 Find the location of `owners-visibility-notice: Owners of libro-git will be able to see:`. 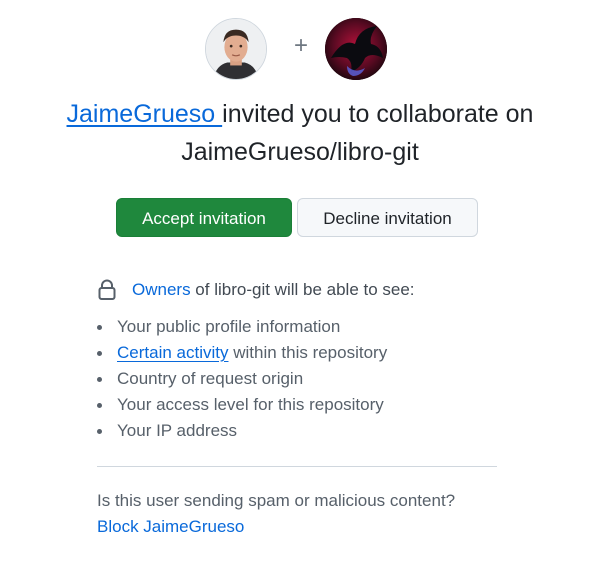

owners-visibility-notice: Owners of libro-git will be able to see: is located at coordinates (307, 290).